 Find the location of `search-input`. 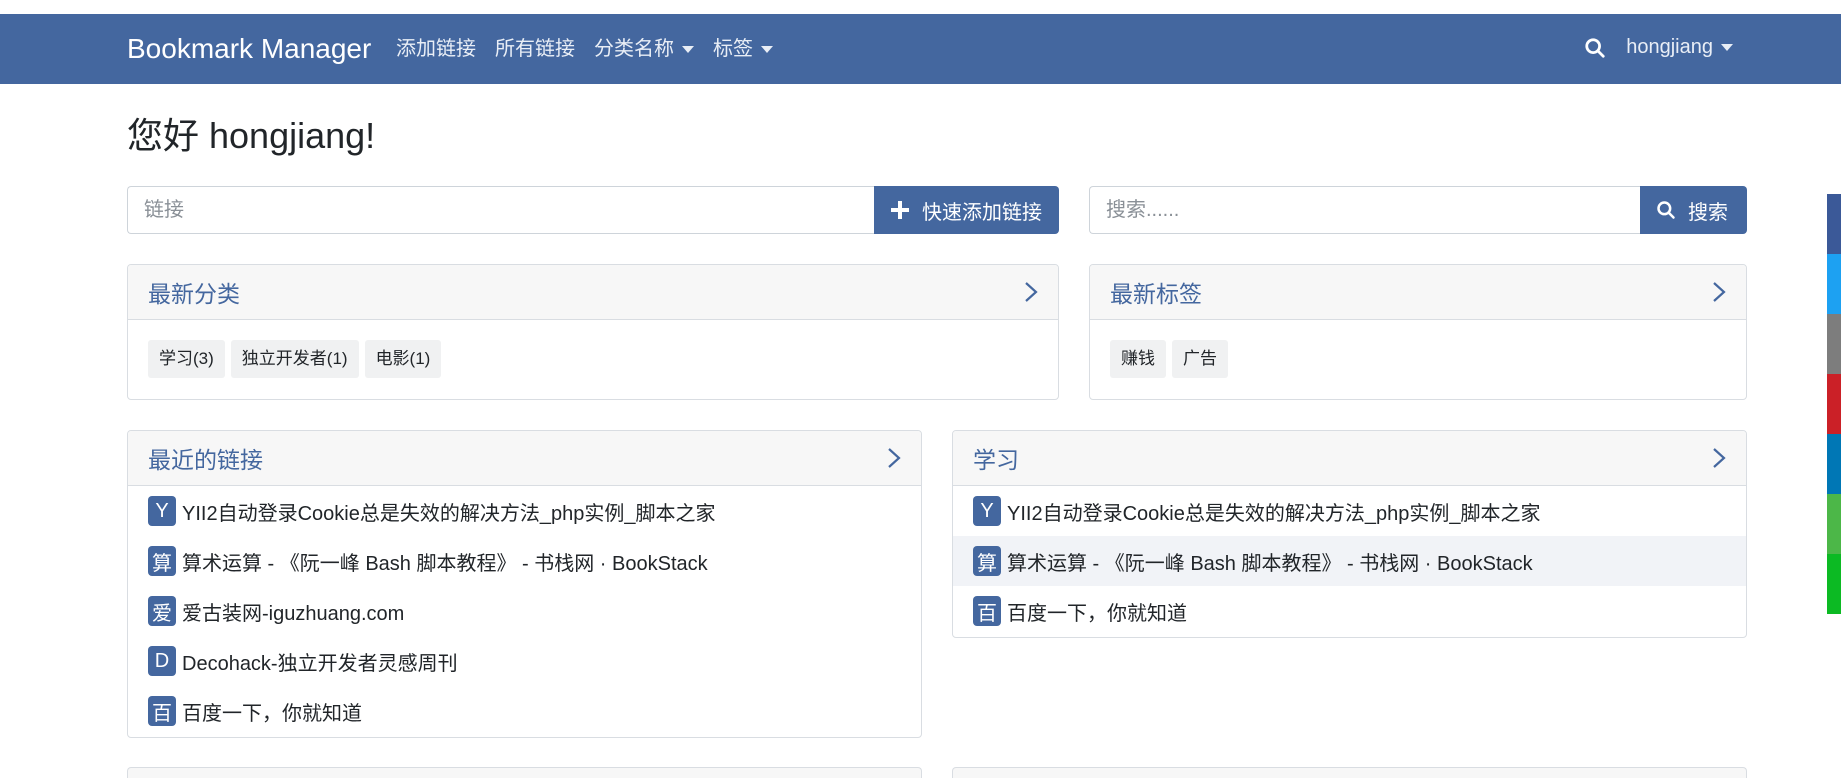

search-input is located at coordinates (1364, 210).